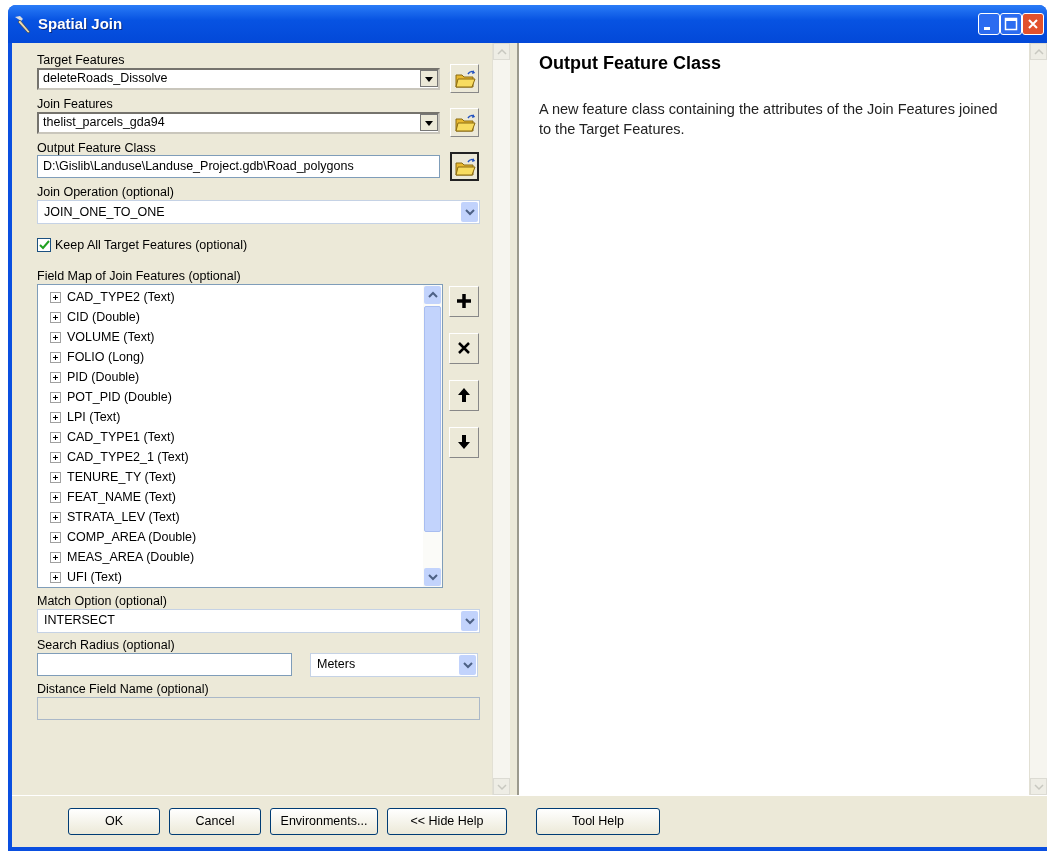 The height and width of the screenshot is (856, 1047). I want to click on tree-item: CAD_TYPE2 (Text), so click(112, 297).